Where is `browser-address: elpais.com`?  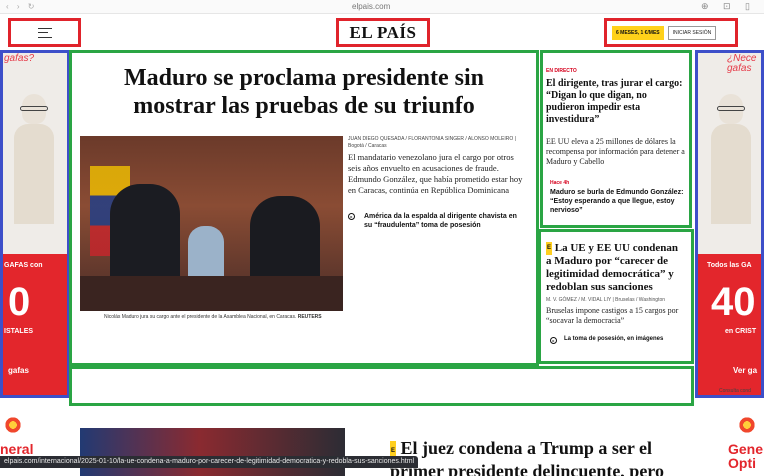 browser-address: elpais.com is located at coordinates (371, 6).